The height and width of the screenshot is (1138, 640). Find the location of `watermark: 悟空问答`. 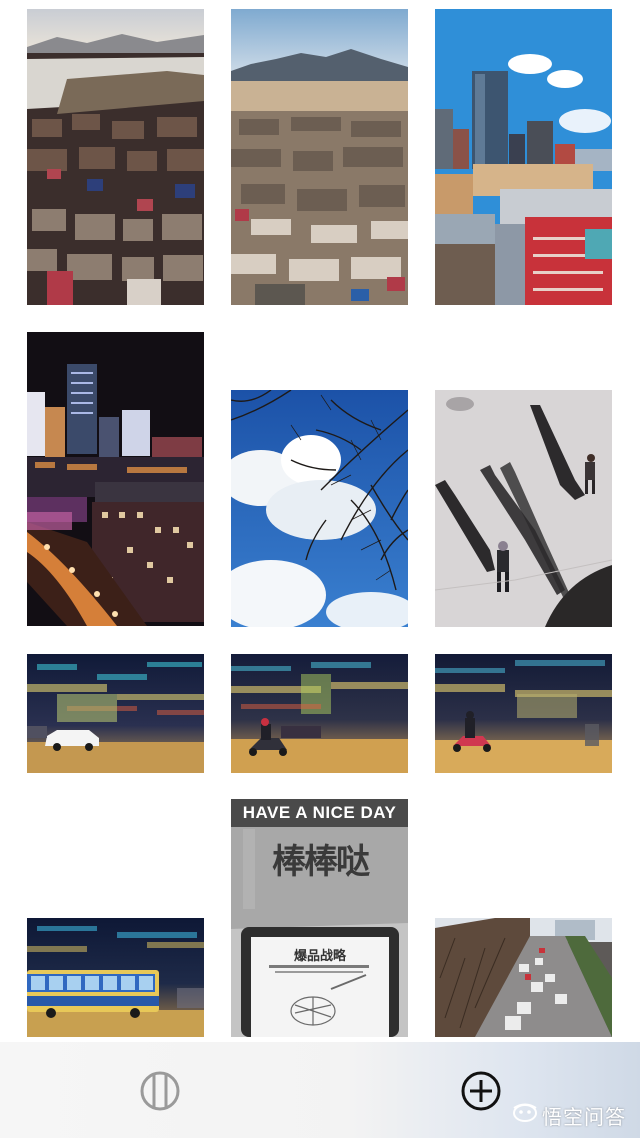

watermark: 悟空问答 is located at coordinates (569, 1115).